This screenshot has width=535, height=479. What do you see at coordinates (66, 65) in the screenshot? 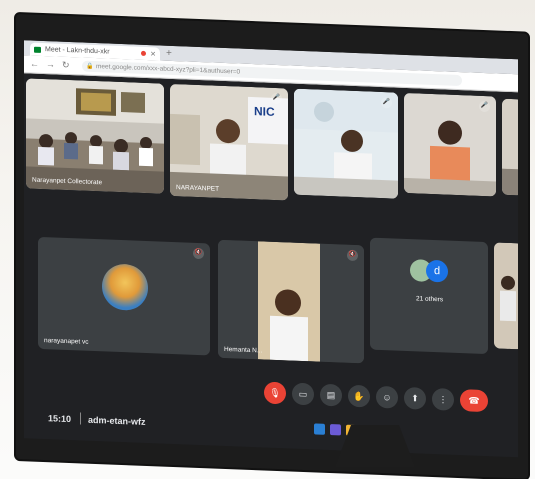
I see `reload-icon: ↻` at bounding box center [66, 65].